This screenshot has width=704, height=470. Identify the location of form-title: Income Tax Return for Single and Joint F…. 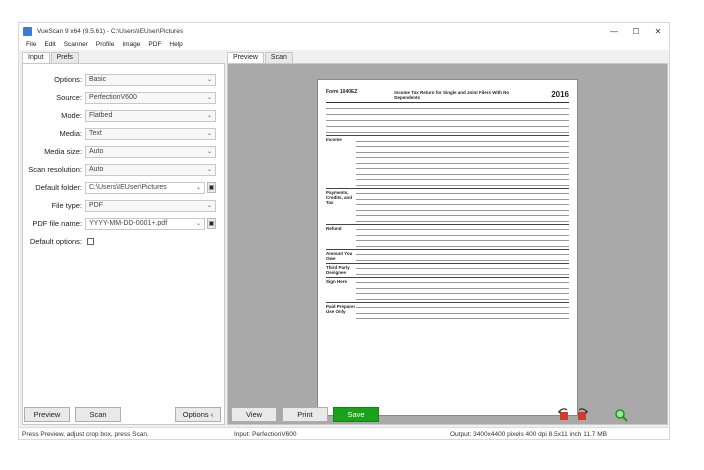
(452, 95).